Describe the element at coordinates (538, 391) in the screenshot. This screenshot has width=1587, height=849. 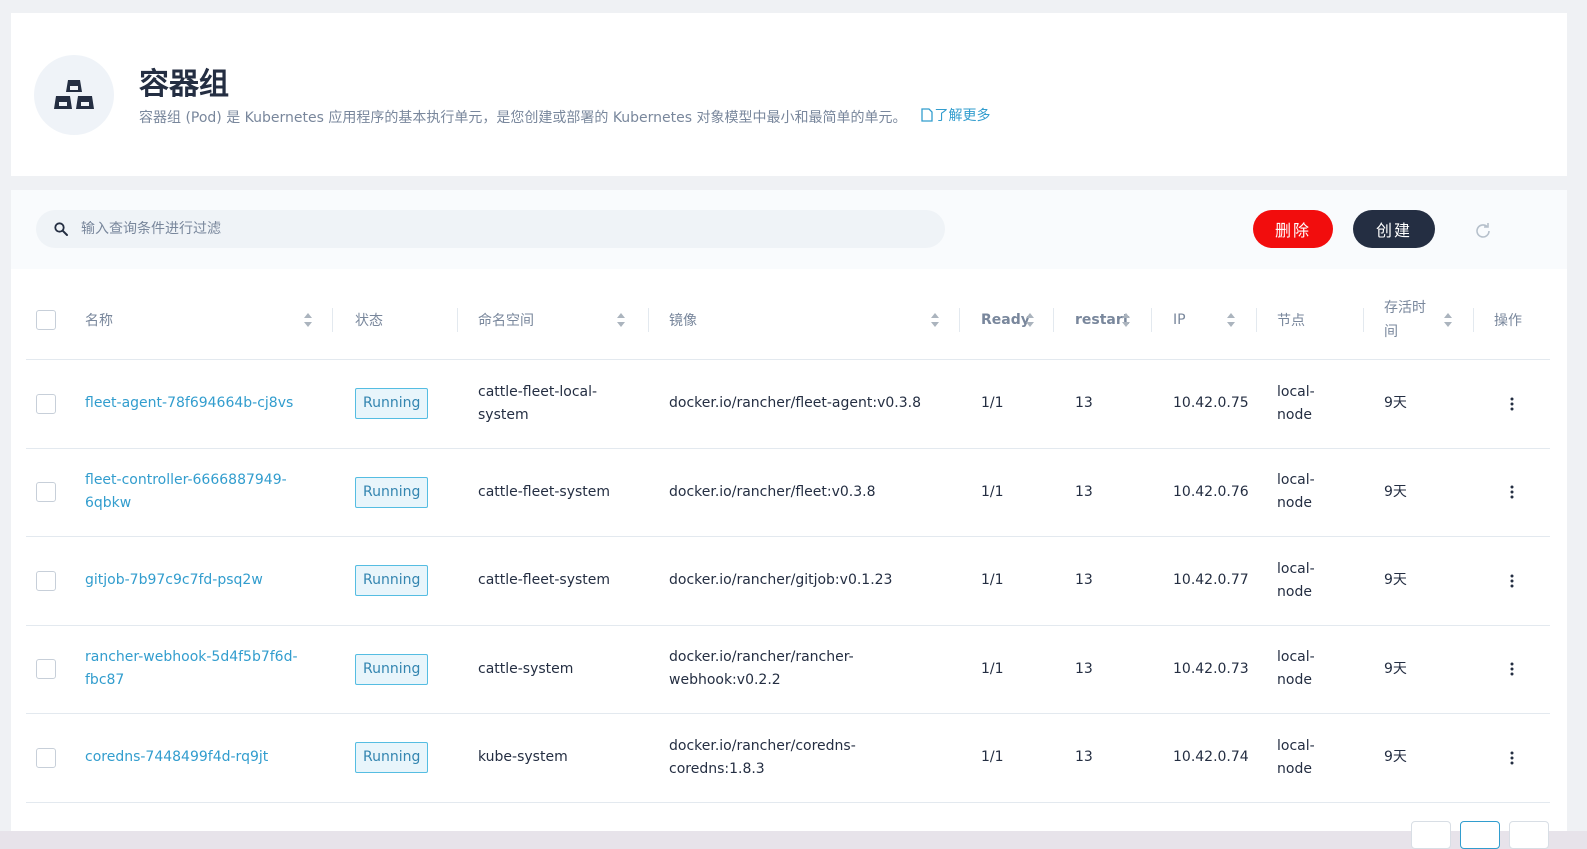
I see `namespace-line: cattle-fleet-local-` at that location.